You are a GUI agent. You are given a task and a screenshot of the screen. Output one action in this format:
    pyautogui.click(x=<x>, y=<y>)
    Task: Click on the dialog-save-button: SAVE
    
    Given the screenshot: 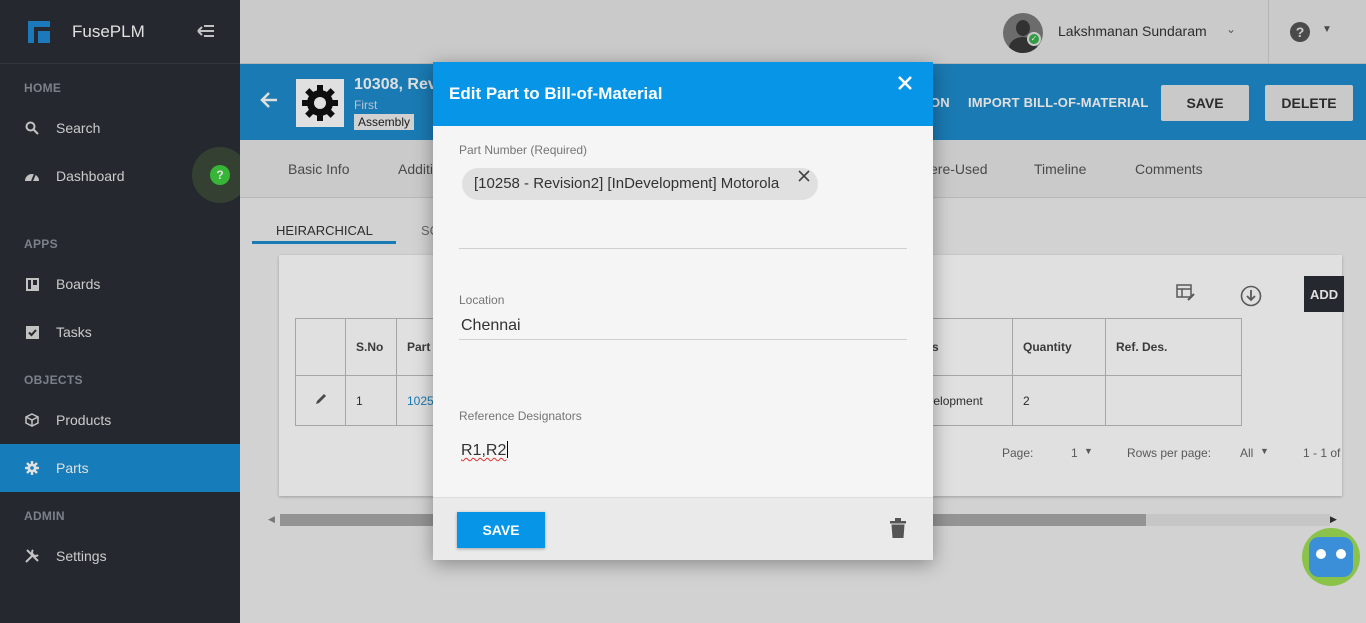 What is the action you would take?
    pyautogui.click(x=501, y=530)
    